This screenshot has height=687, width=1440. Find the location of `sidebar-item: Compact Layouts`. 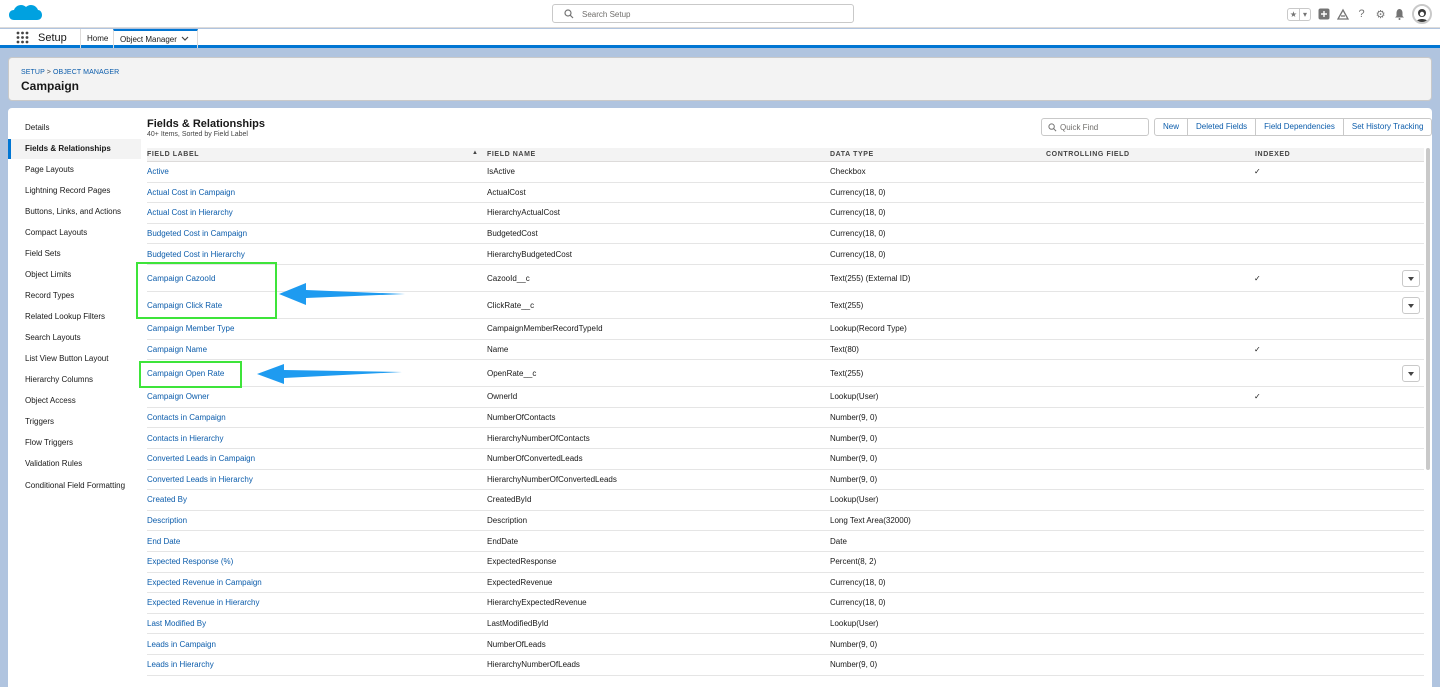

sidebar-item: Compact Layouts is located at coordinates (74, 233).